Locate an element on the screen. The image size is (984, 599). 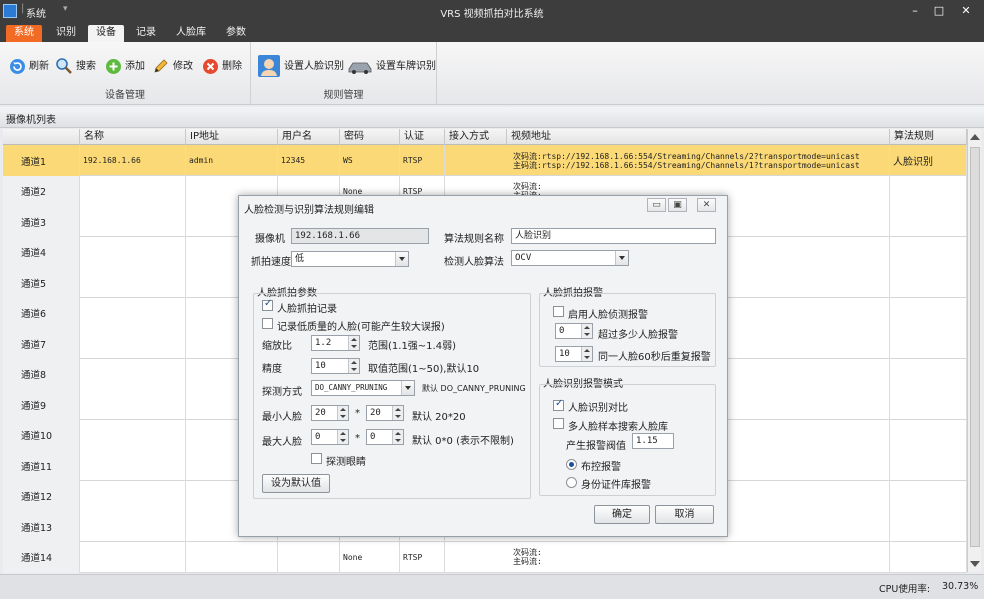
cell-algorithm: 人脸识别 is located at coordinates (928, 160).